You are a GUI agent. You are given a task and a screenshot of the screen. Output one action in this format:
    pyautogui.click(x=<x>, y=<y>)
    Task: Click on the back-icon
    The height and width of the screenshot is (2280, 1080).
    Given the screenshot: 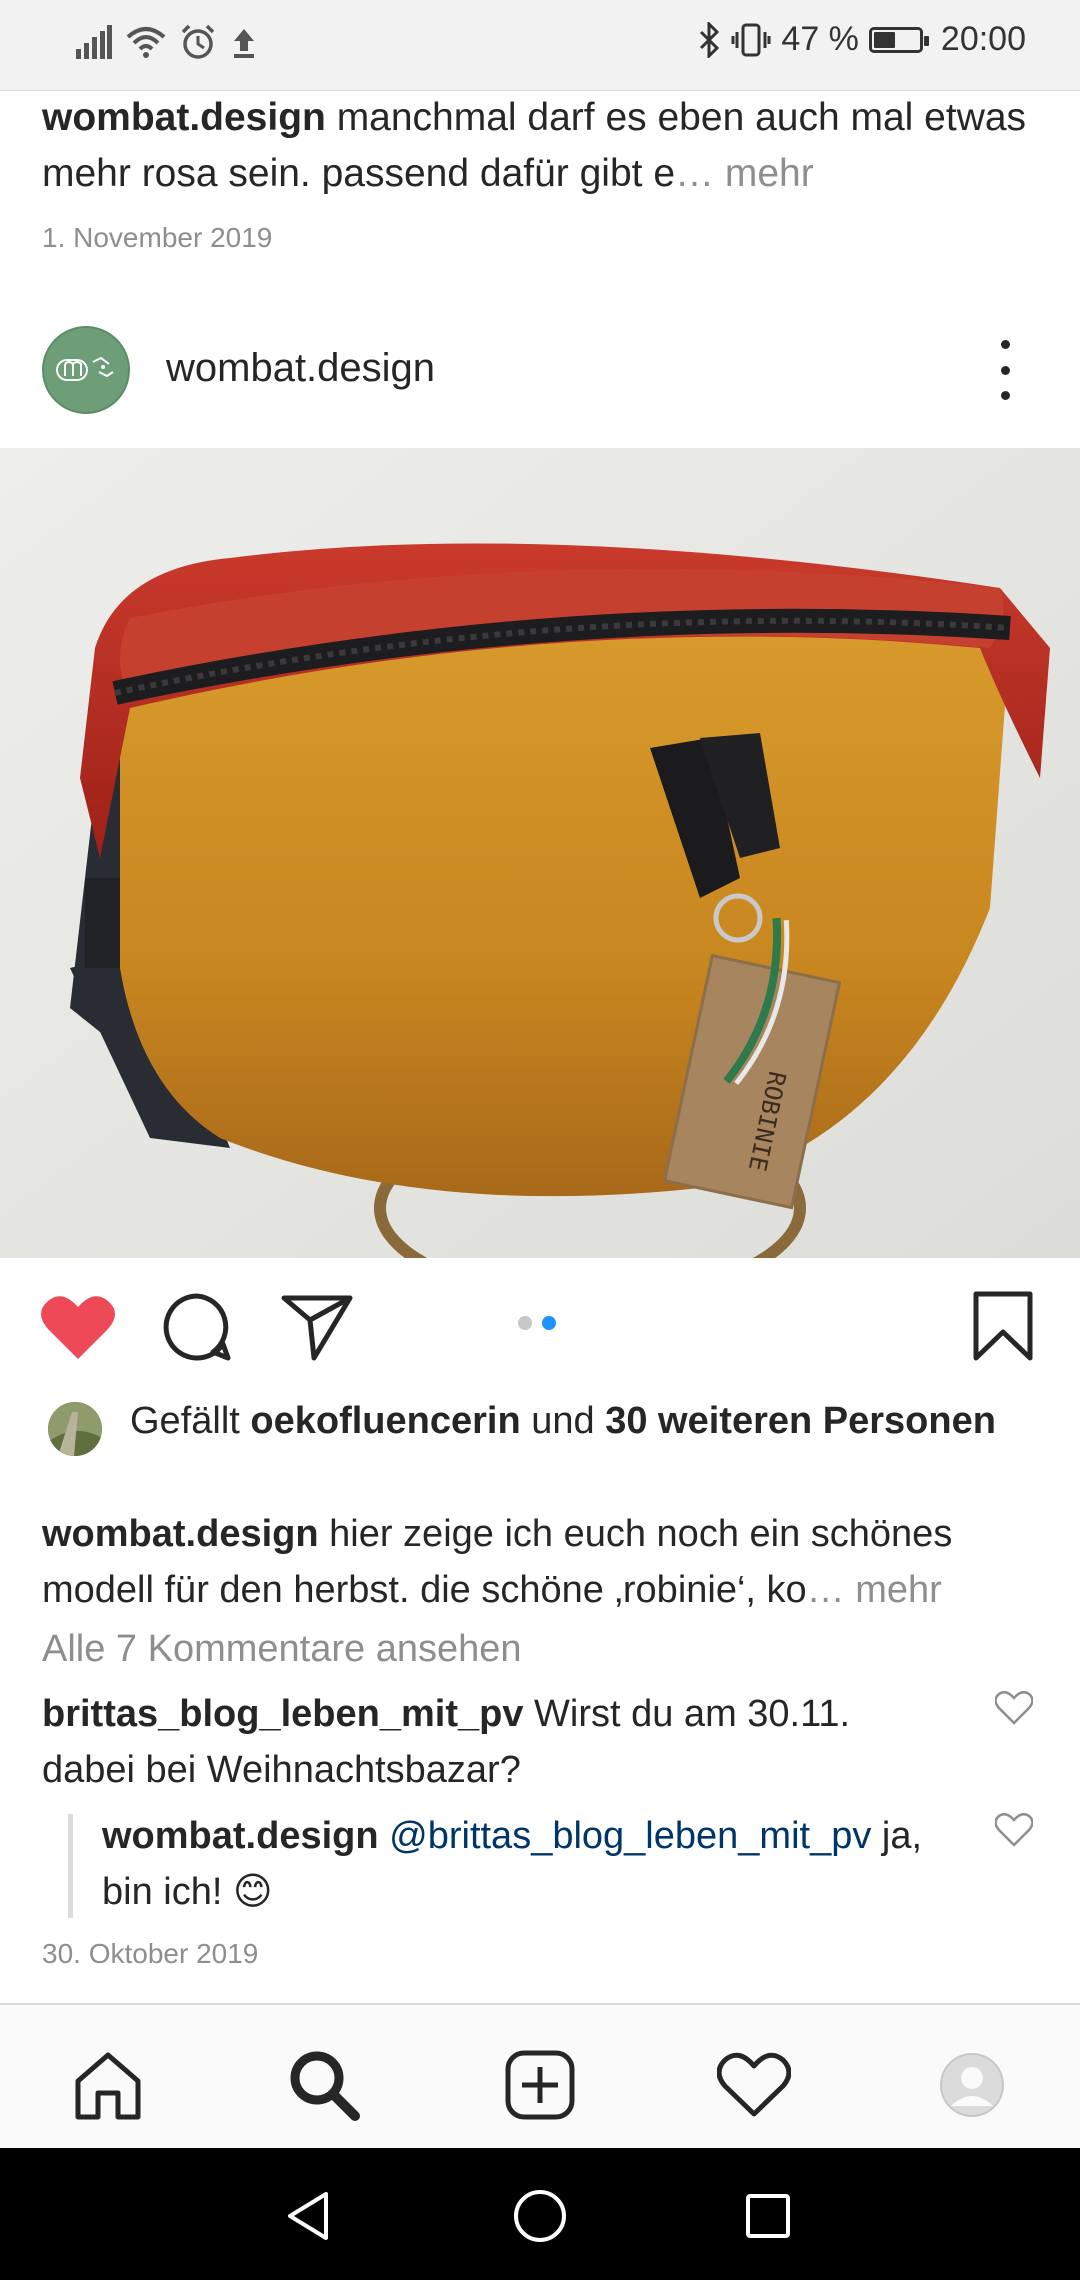 What is the action you would take?
    pyautogui.click(x=310, y=2216)
    